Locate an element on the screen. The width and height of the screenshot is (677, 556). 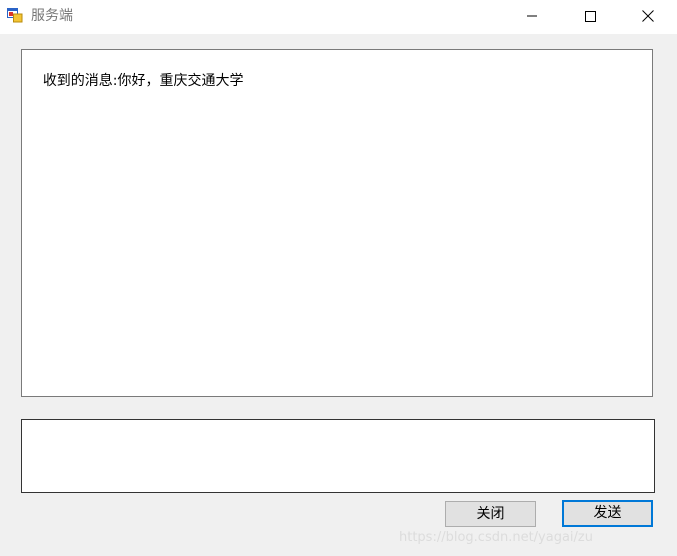
message-input is located at coordinates (338, 456).